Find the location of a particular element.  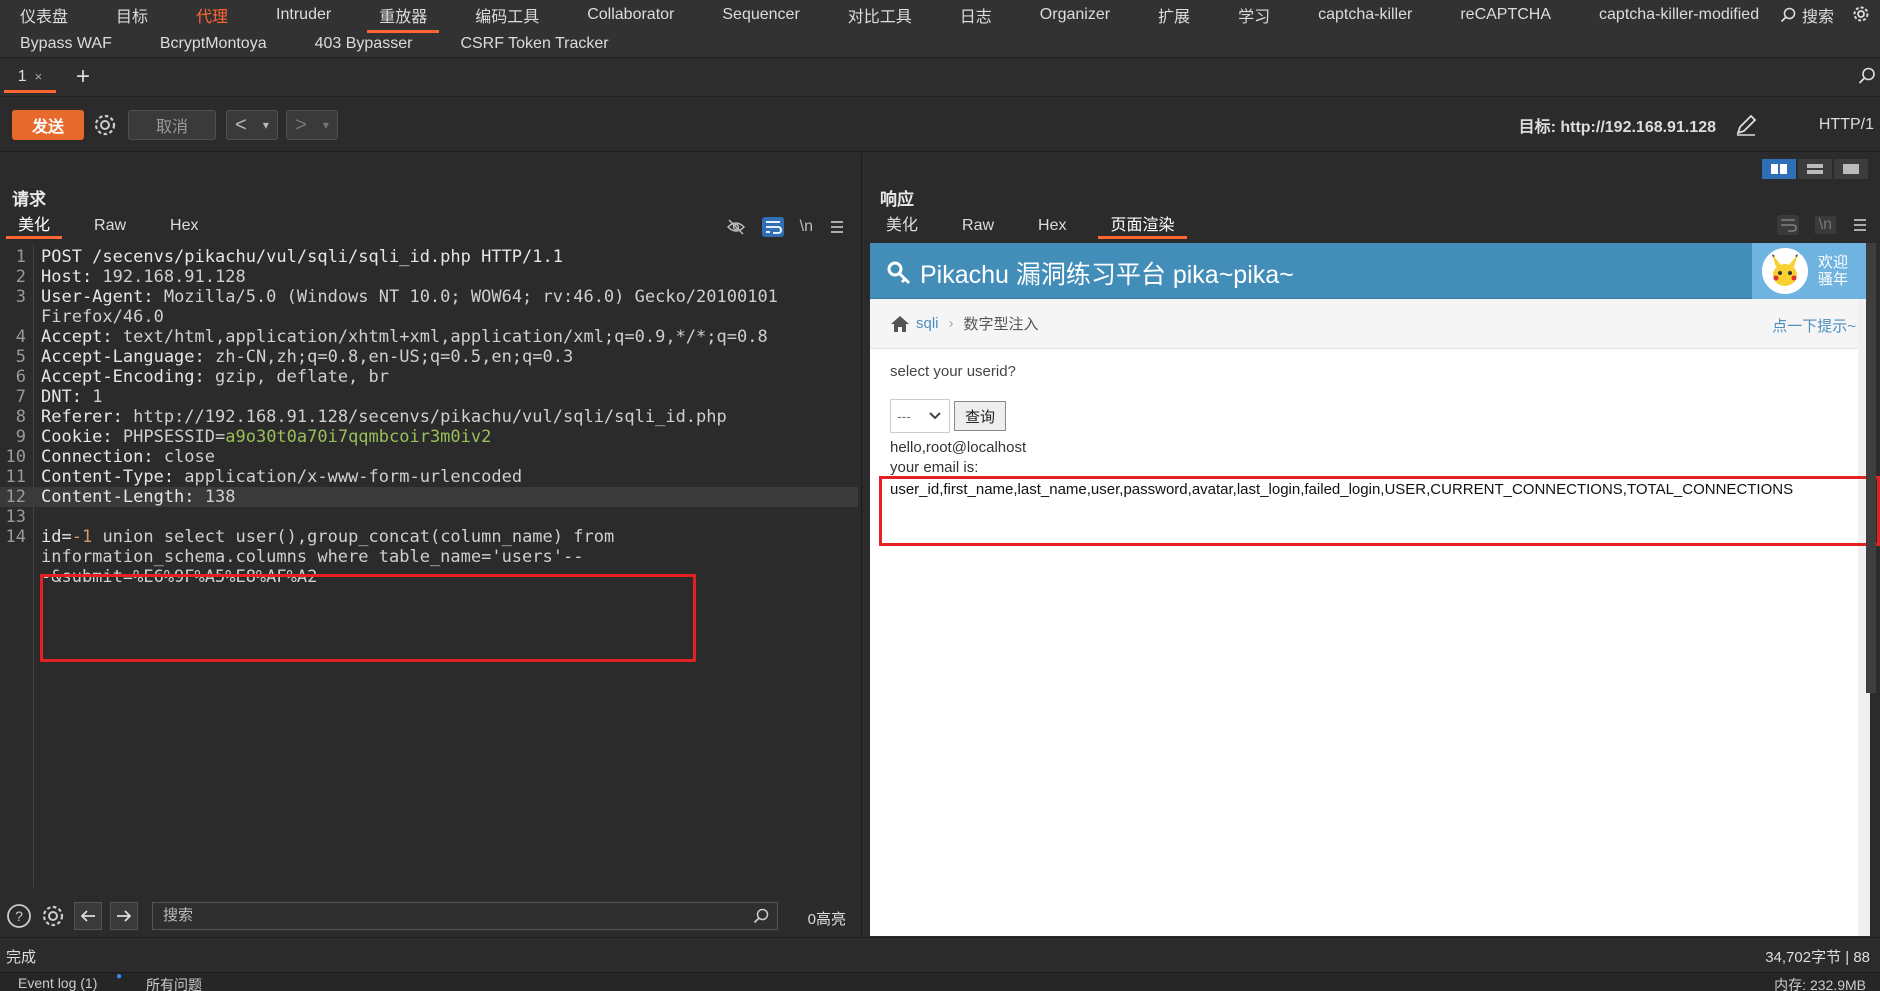

request-line: 12 Content-Length: 138 is located at coordinates (429, 497).